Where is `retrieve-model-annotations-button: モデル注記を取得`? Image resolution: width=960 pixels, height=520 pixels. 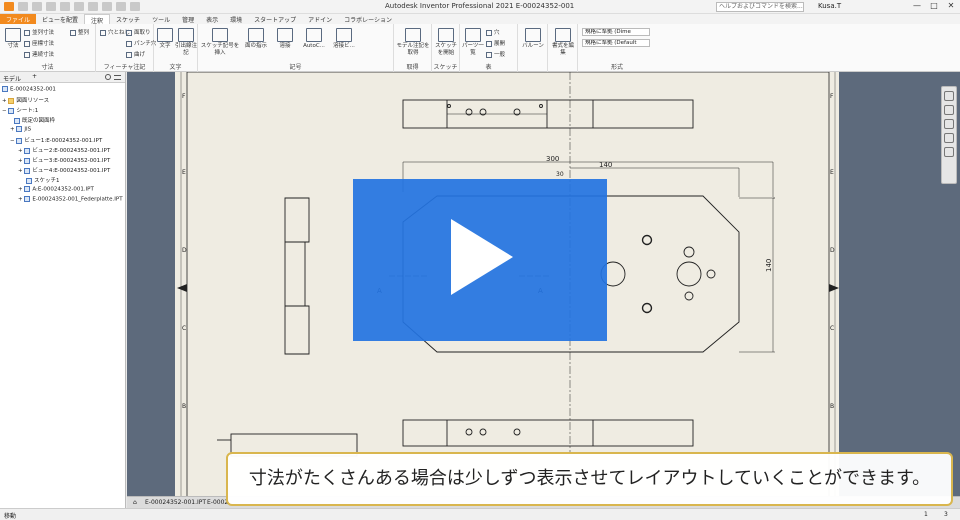
retrieve-model-annotations-button: モデル注記を取得 is located at coordinates (413, 42).